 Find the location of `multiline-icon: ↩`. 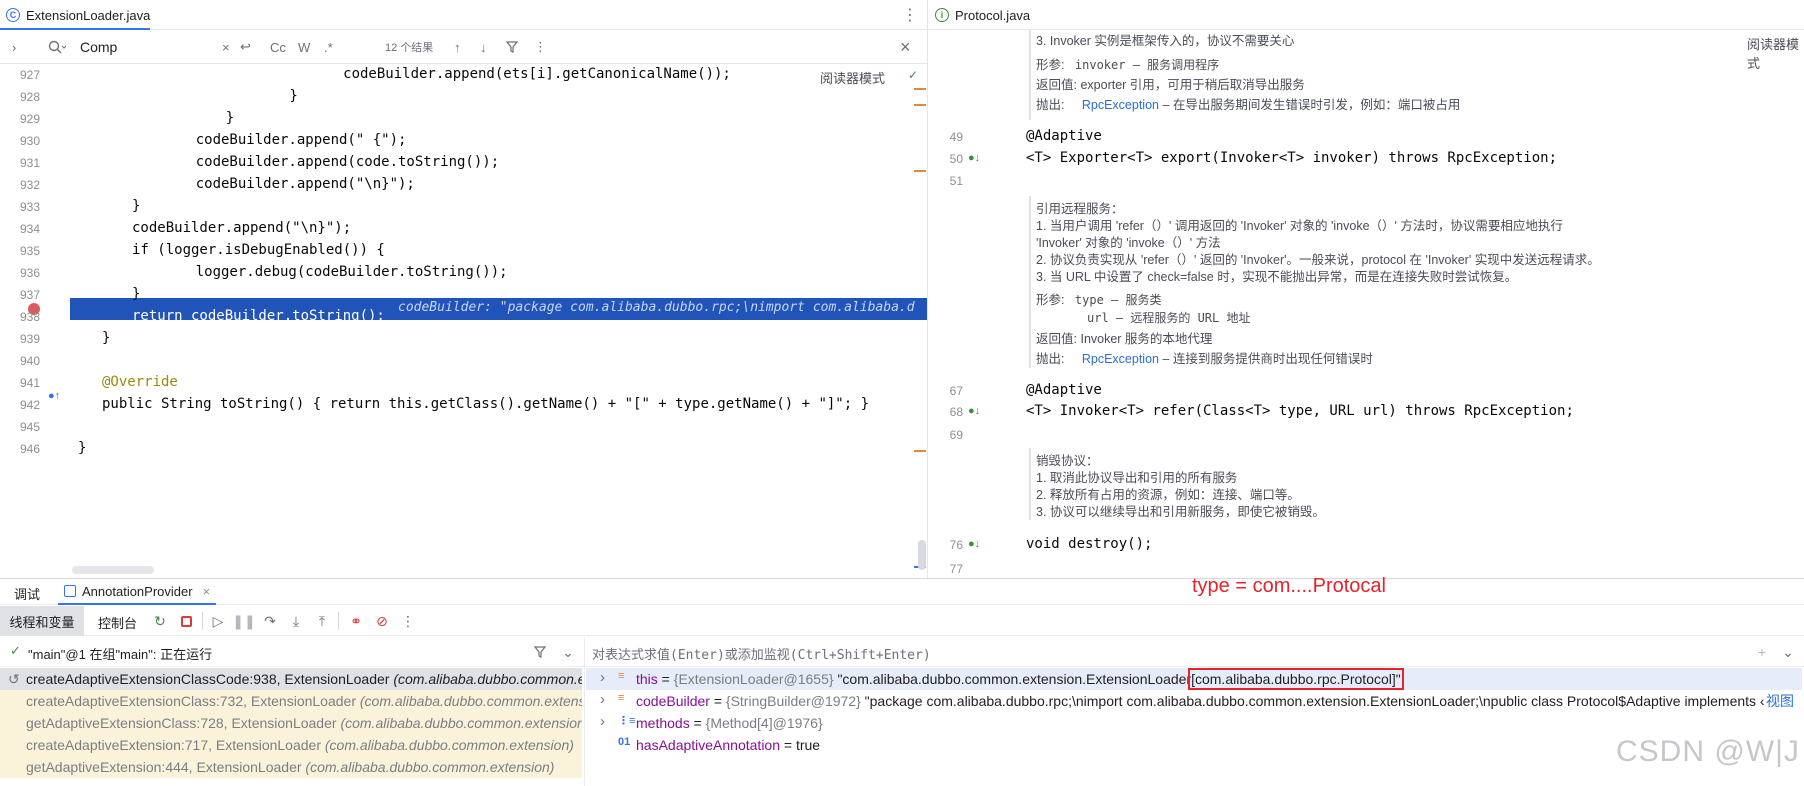

multiline-icon: ↩ is located at coordinates (245, 47).